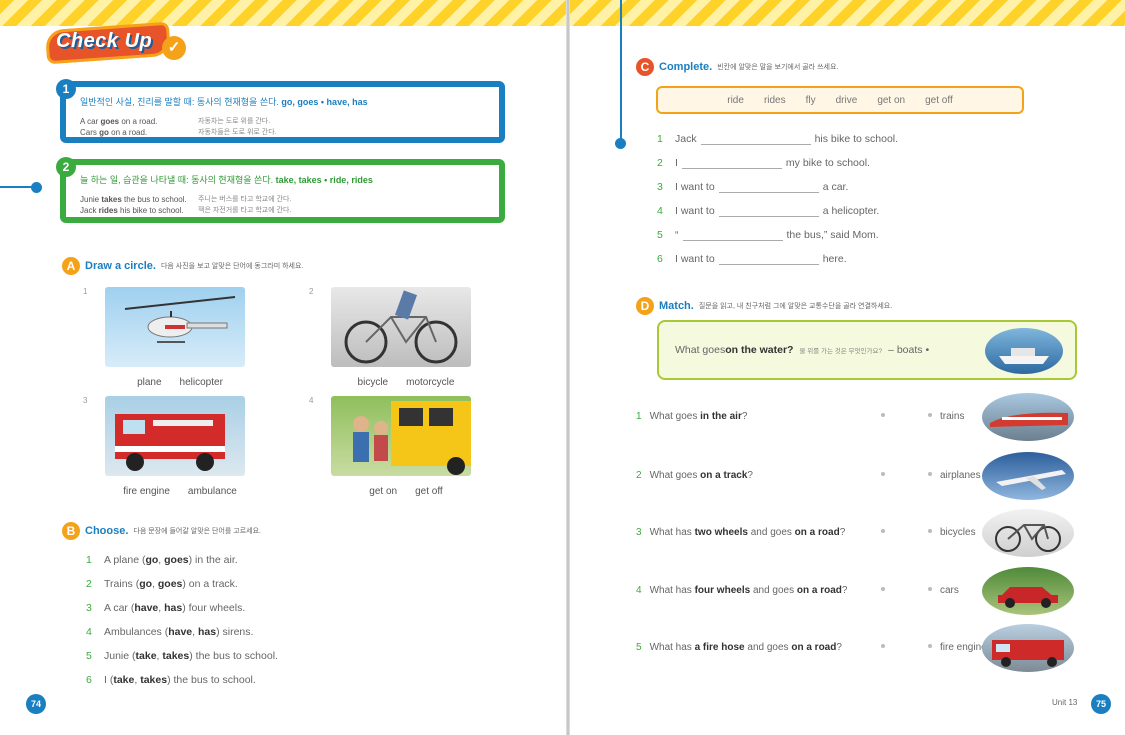  I want to click on list-item: 4 Ambulances ( have, has ) sirens., so click(170, 632).